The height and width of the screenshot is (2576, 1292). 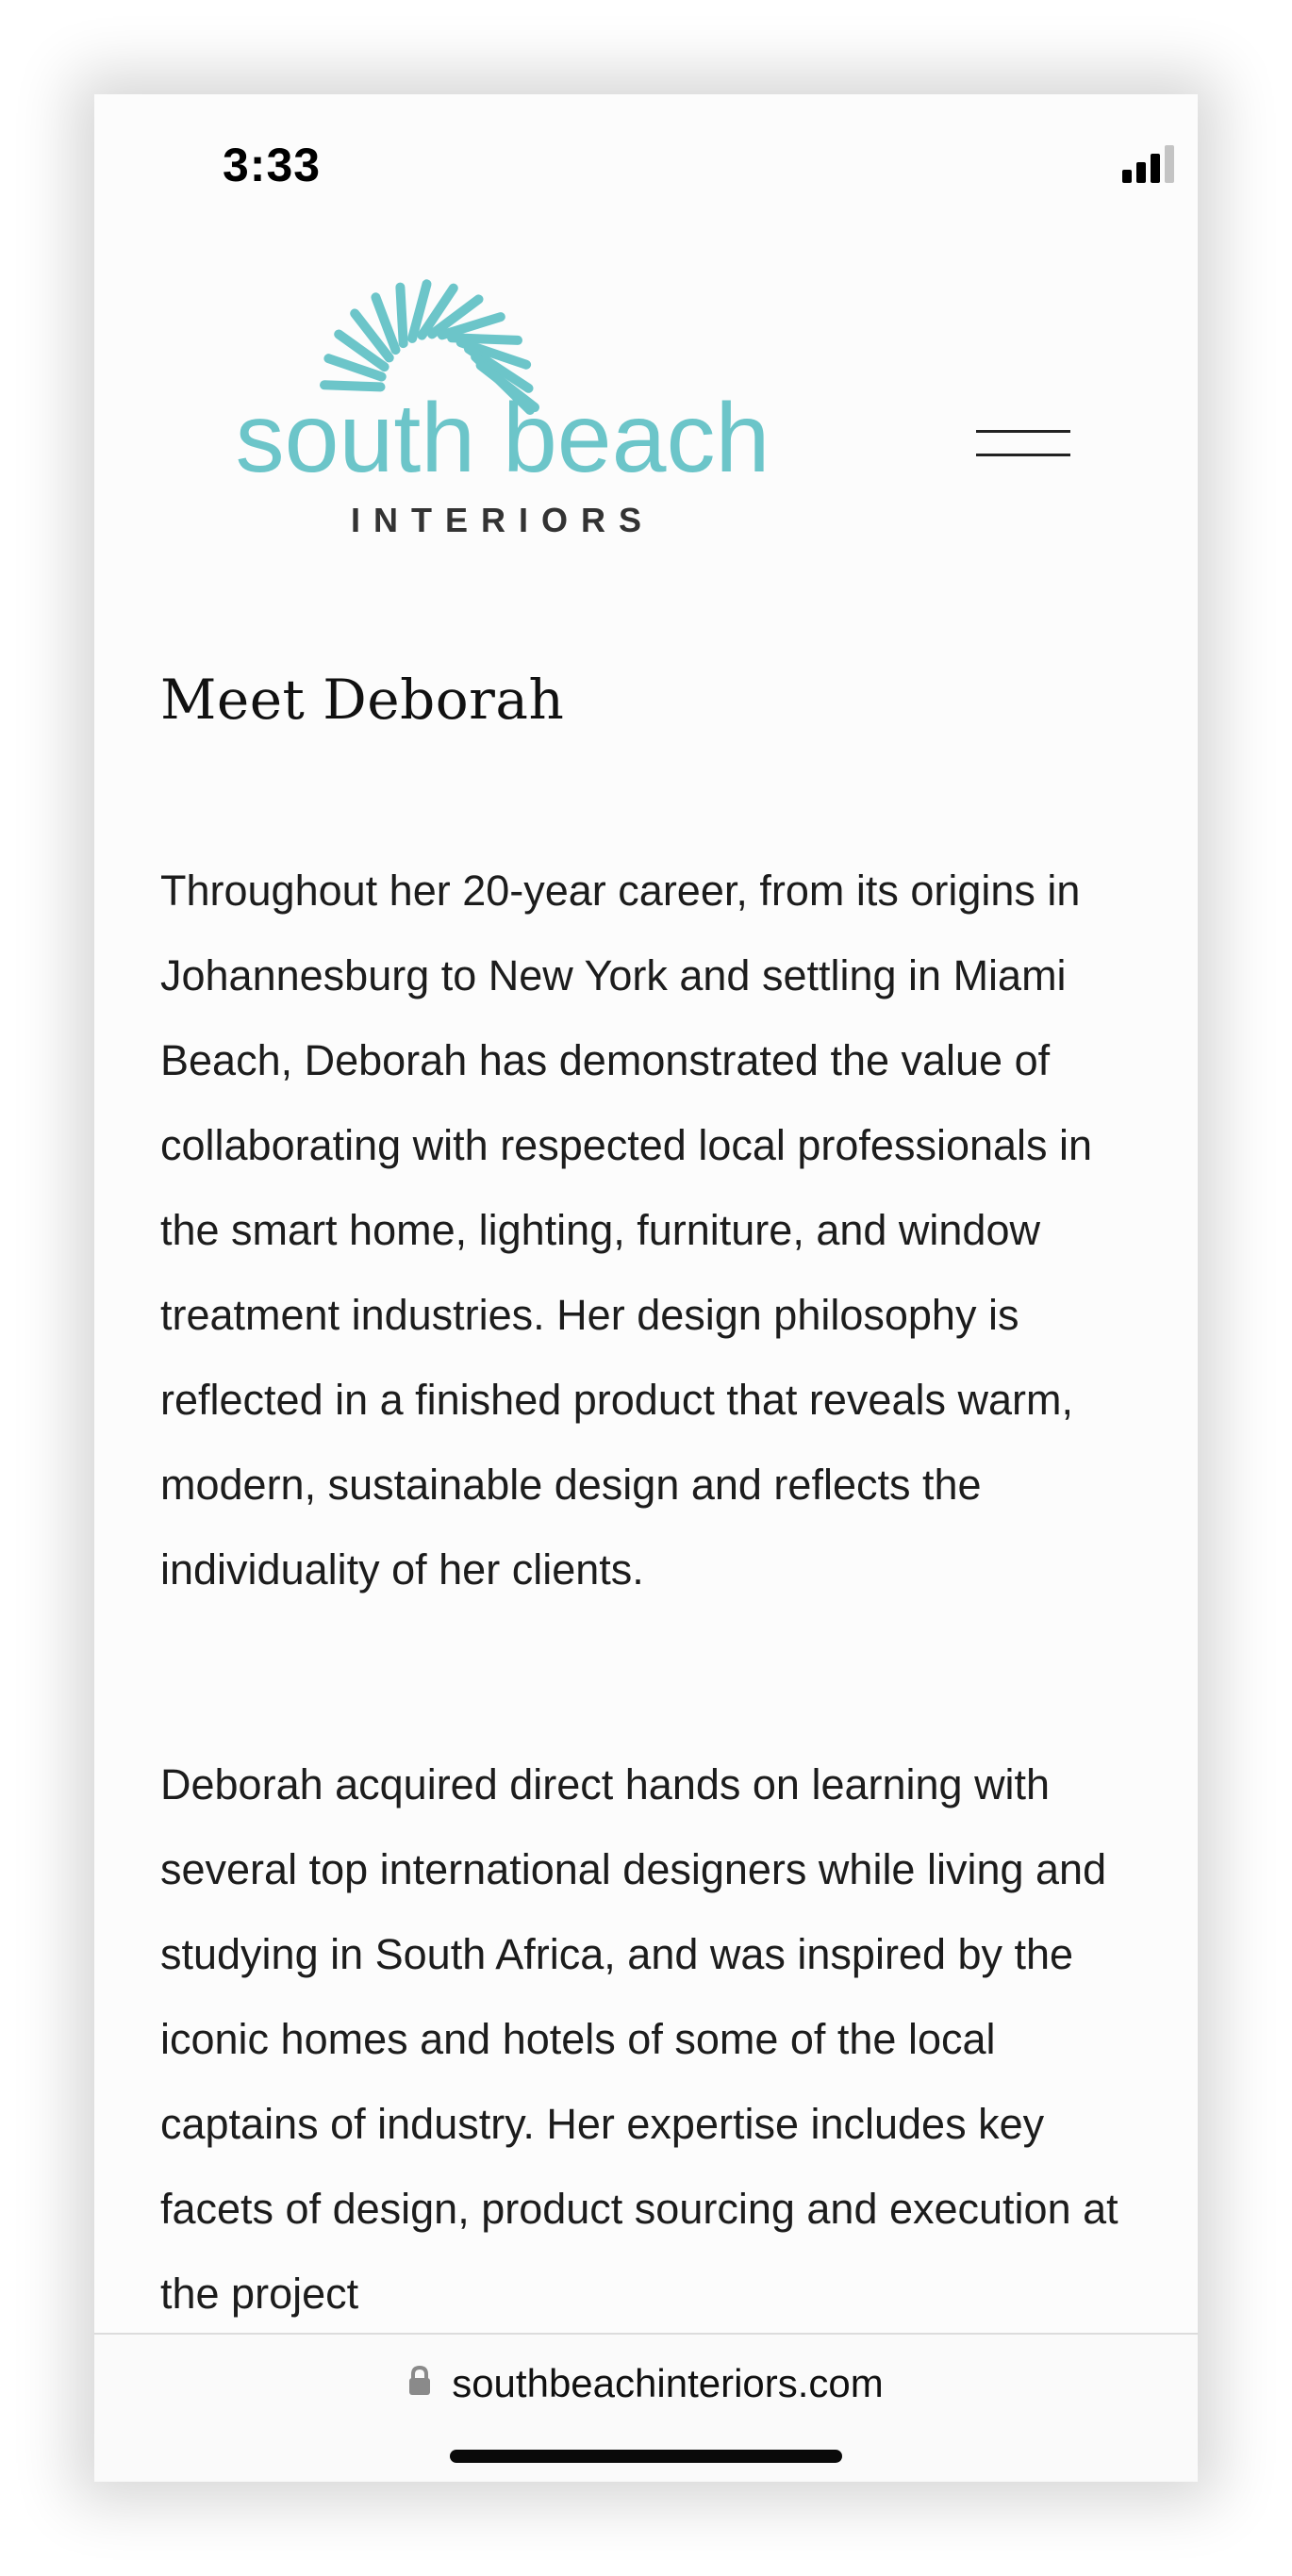 What do you see at coordinates (646, 2407) in the screenshot?
I see `browser-url-bar: southbeachinteriors.com` at bounding box center [646, 2407].